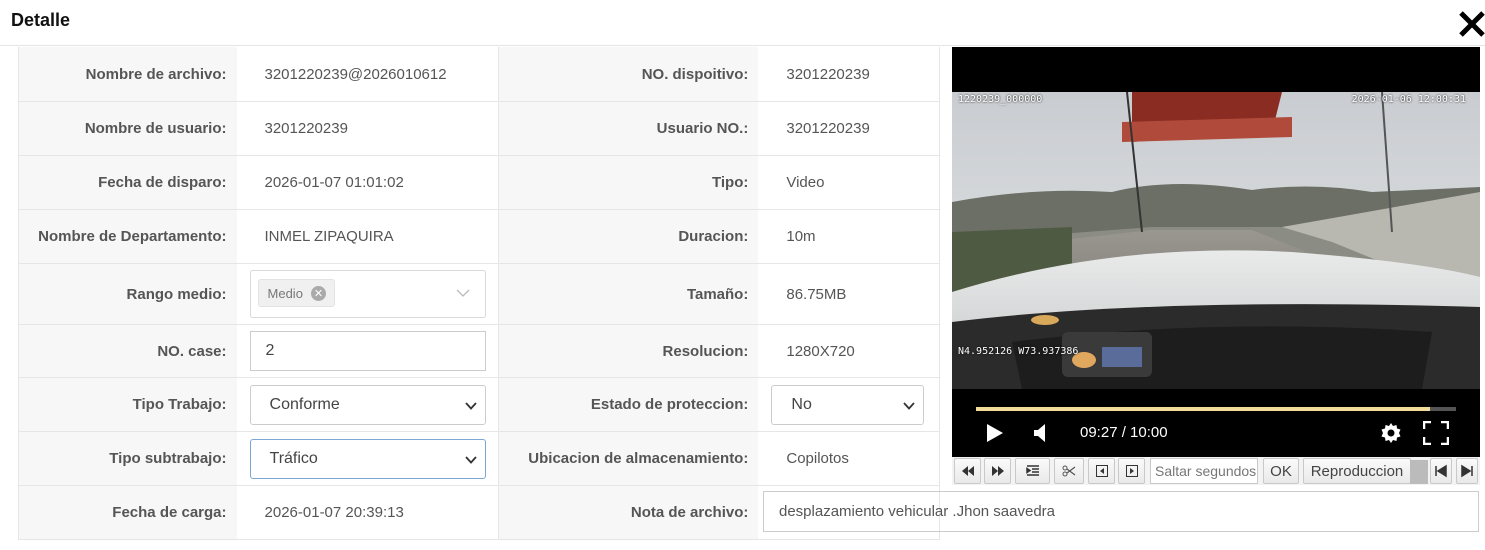 The width and height of the screenshot is (1485, 550). I want to click on progress-bar, so click(1216, 409).